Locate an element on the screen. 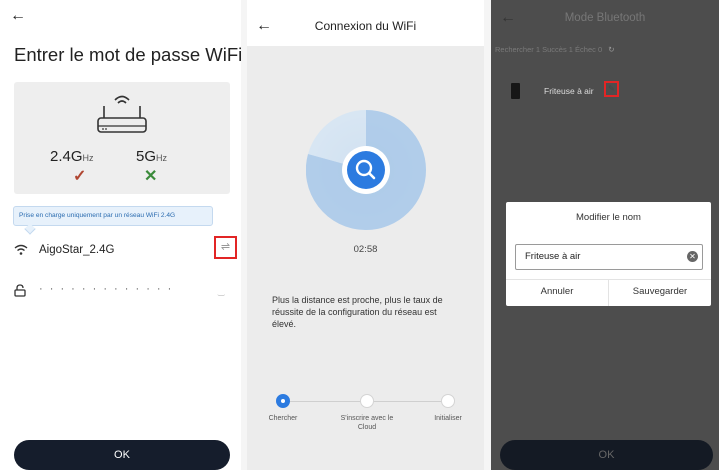 The height and width of the screenshot is (470, 719). dialog-title: Modifier le nom is located at coordinates (608, 217).